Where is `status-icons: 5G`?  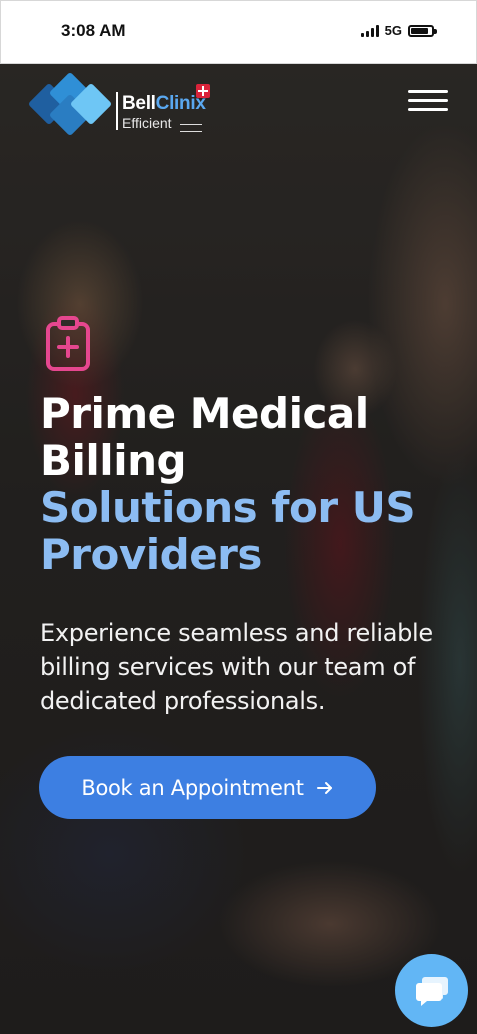
status-icons: 5G is located at coordinates (398, 30).